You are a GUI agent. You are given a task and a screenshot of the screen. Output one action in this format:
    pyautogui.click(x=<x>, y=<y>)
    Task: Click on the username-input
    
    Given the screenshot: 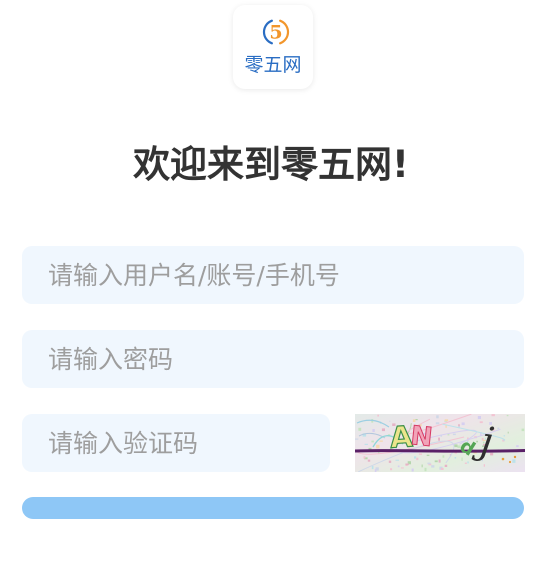 What is the action you would take?
    pyautogui.click(x=273, y=275)
    